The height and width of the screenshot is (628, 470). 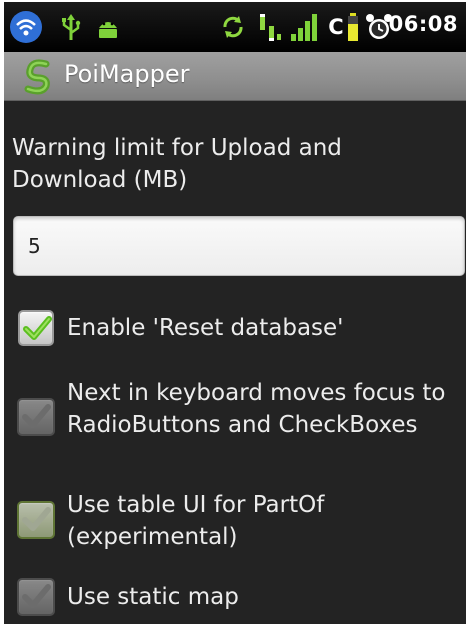 What do you see at coordinates (305, 27) in the screenshot?
I see `signal-icon` at bounding box center [305, 27].